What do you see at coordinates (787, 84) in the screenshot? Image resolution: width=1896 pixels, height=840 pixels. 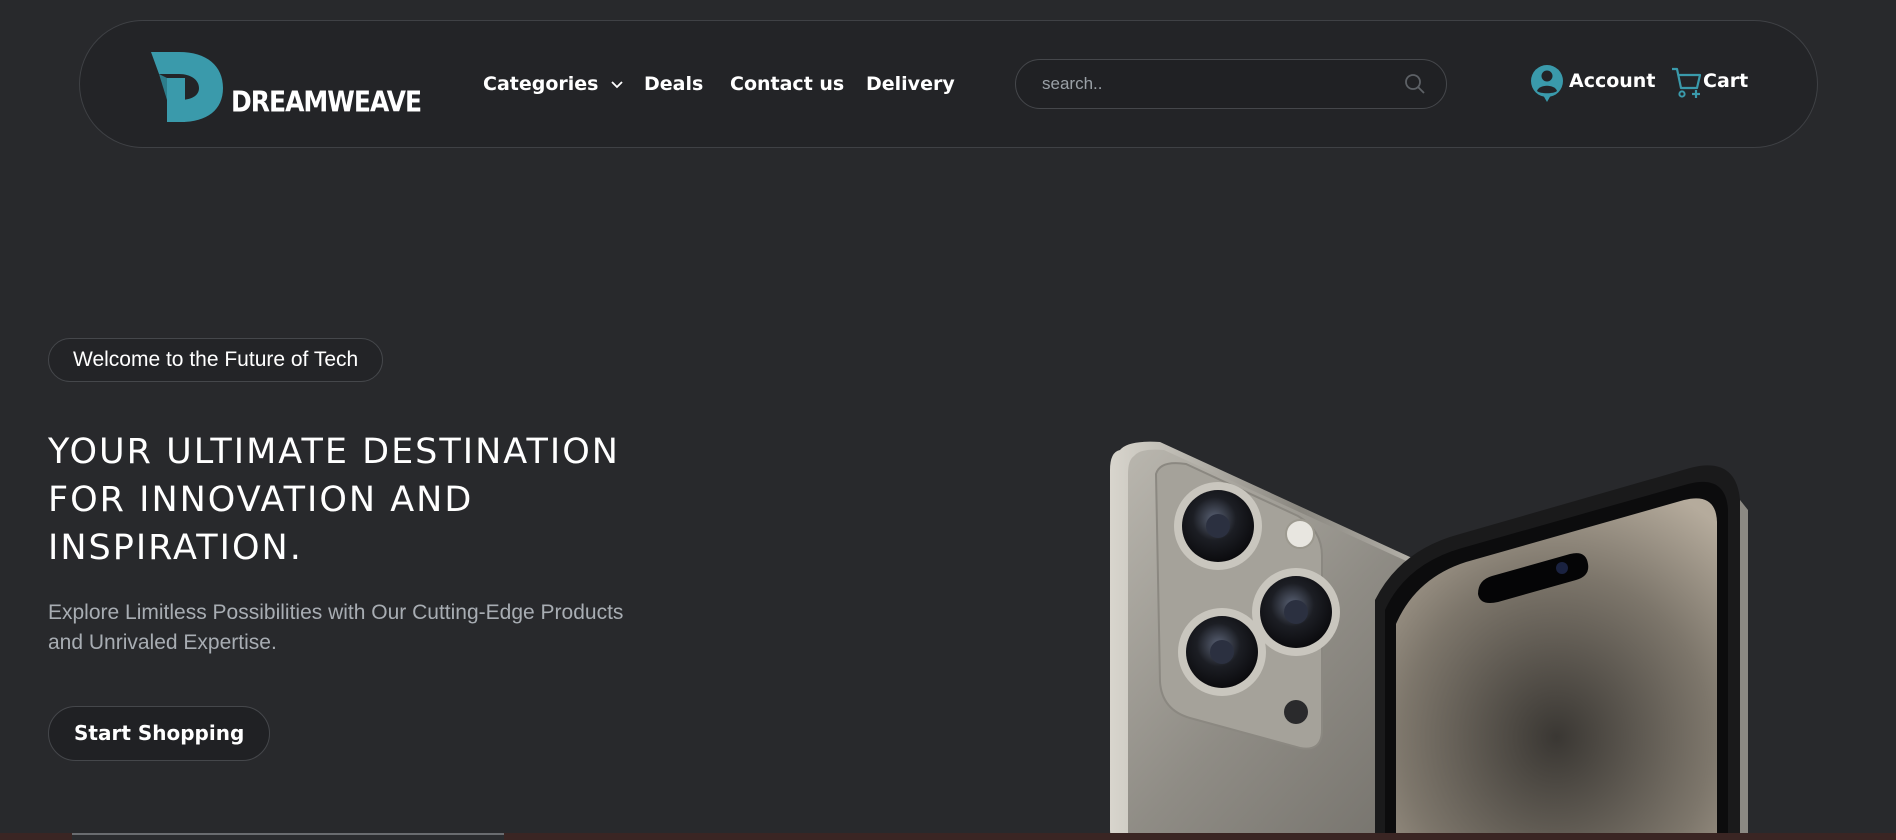 I see `nav-contact-us: Contact us` at bounding box center [787, 84].